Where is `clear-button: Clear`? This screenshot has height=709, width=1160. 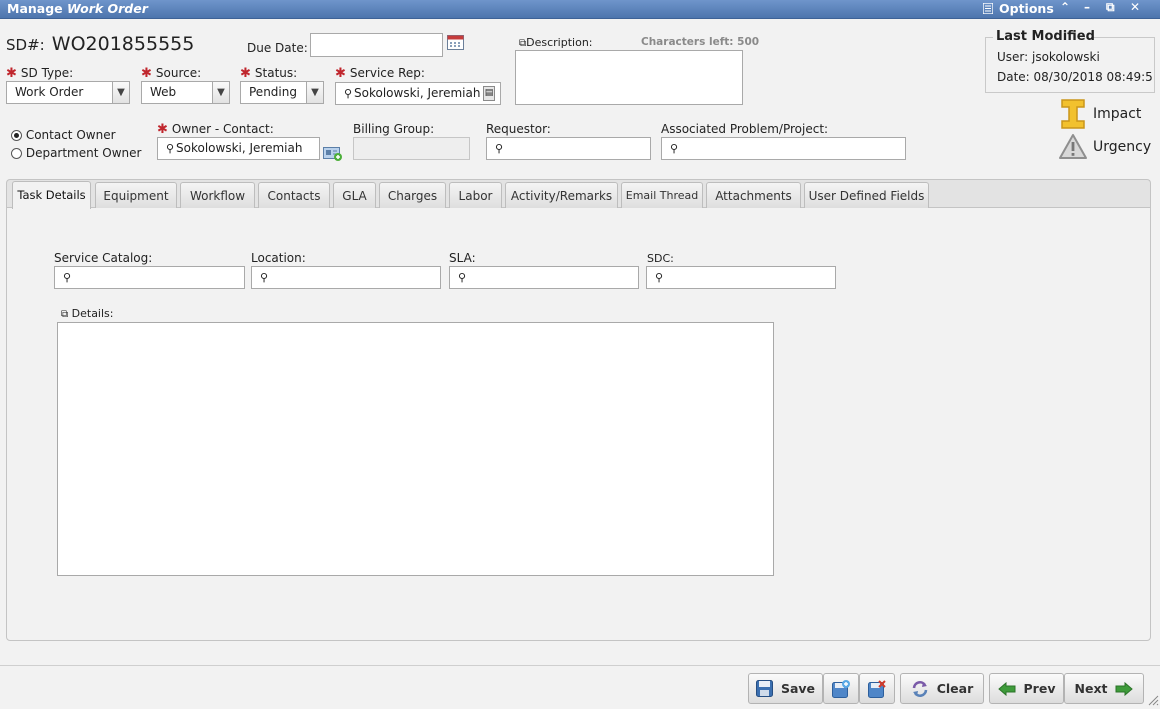 clear-button: Clear is located at coordinates (942, 688).